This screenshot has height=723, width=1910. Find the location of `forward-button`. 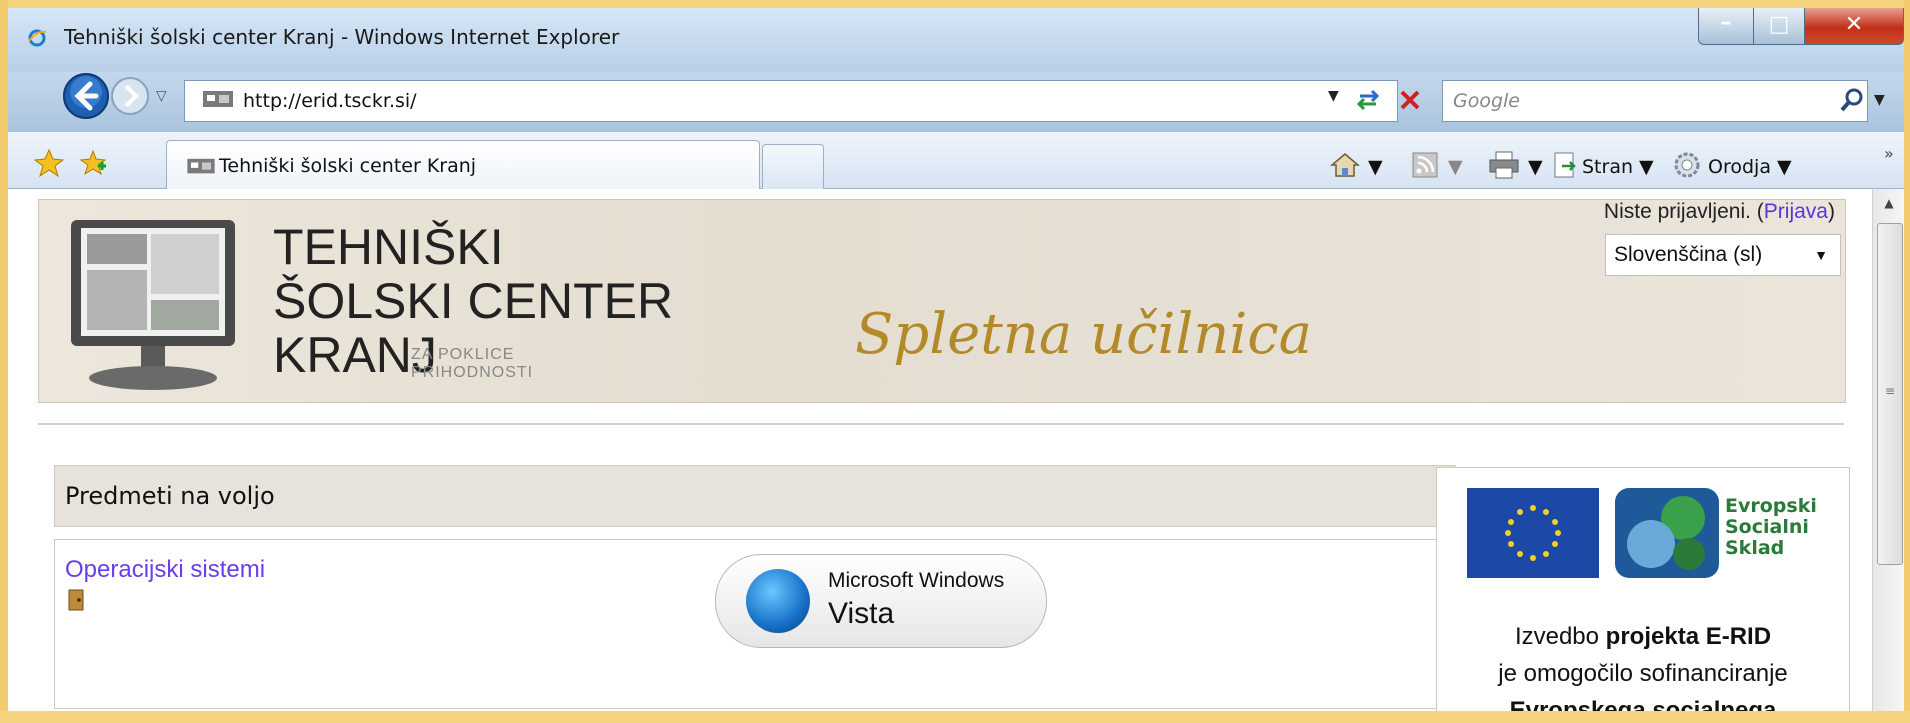

forward-button is located at coordinates (130, 96).